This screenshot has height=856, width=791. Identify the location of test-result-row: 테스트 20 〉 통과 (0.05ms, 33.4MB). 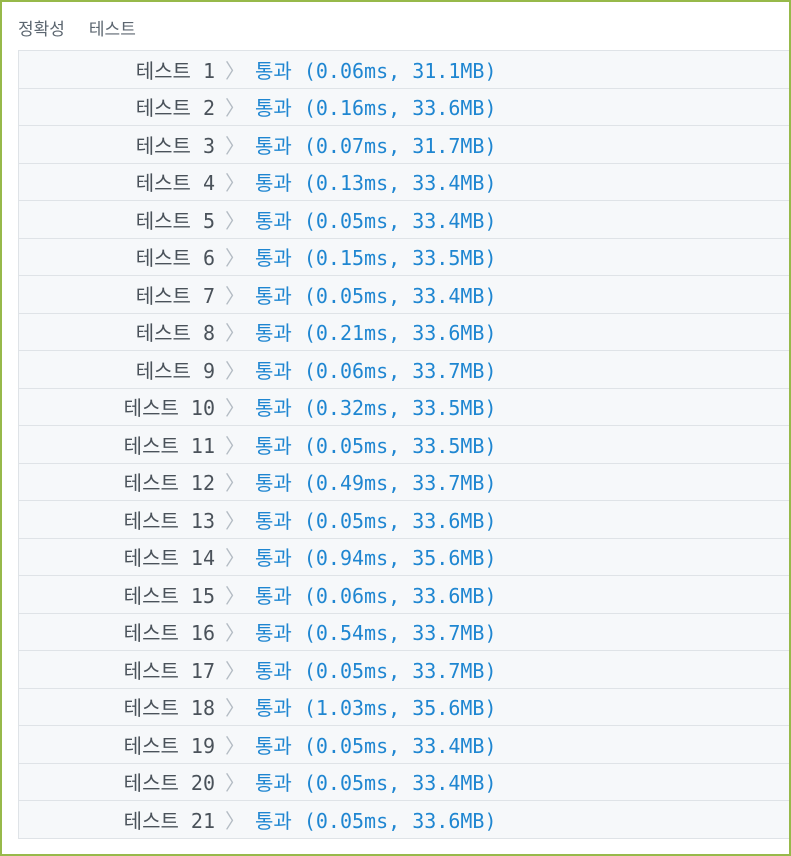
(404, 782).